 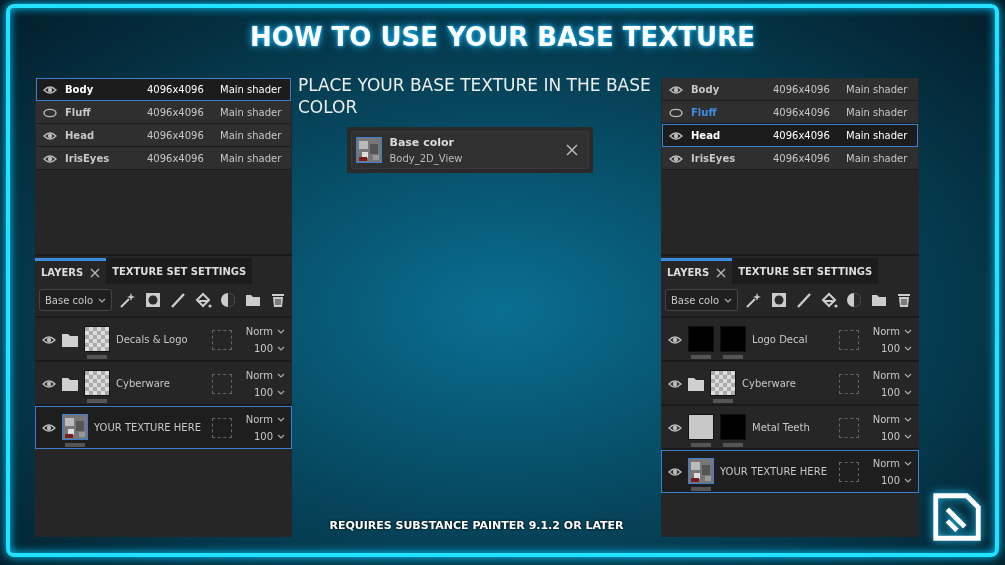 What do you see at coordinates (701, 426) in the screenshot?
I see `fill-thumbnail` at bounding box center [701, 426].